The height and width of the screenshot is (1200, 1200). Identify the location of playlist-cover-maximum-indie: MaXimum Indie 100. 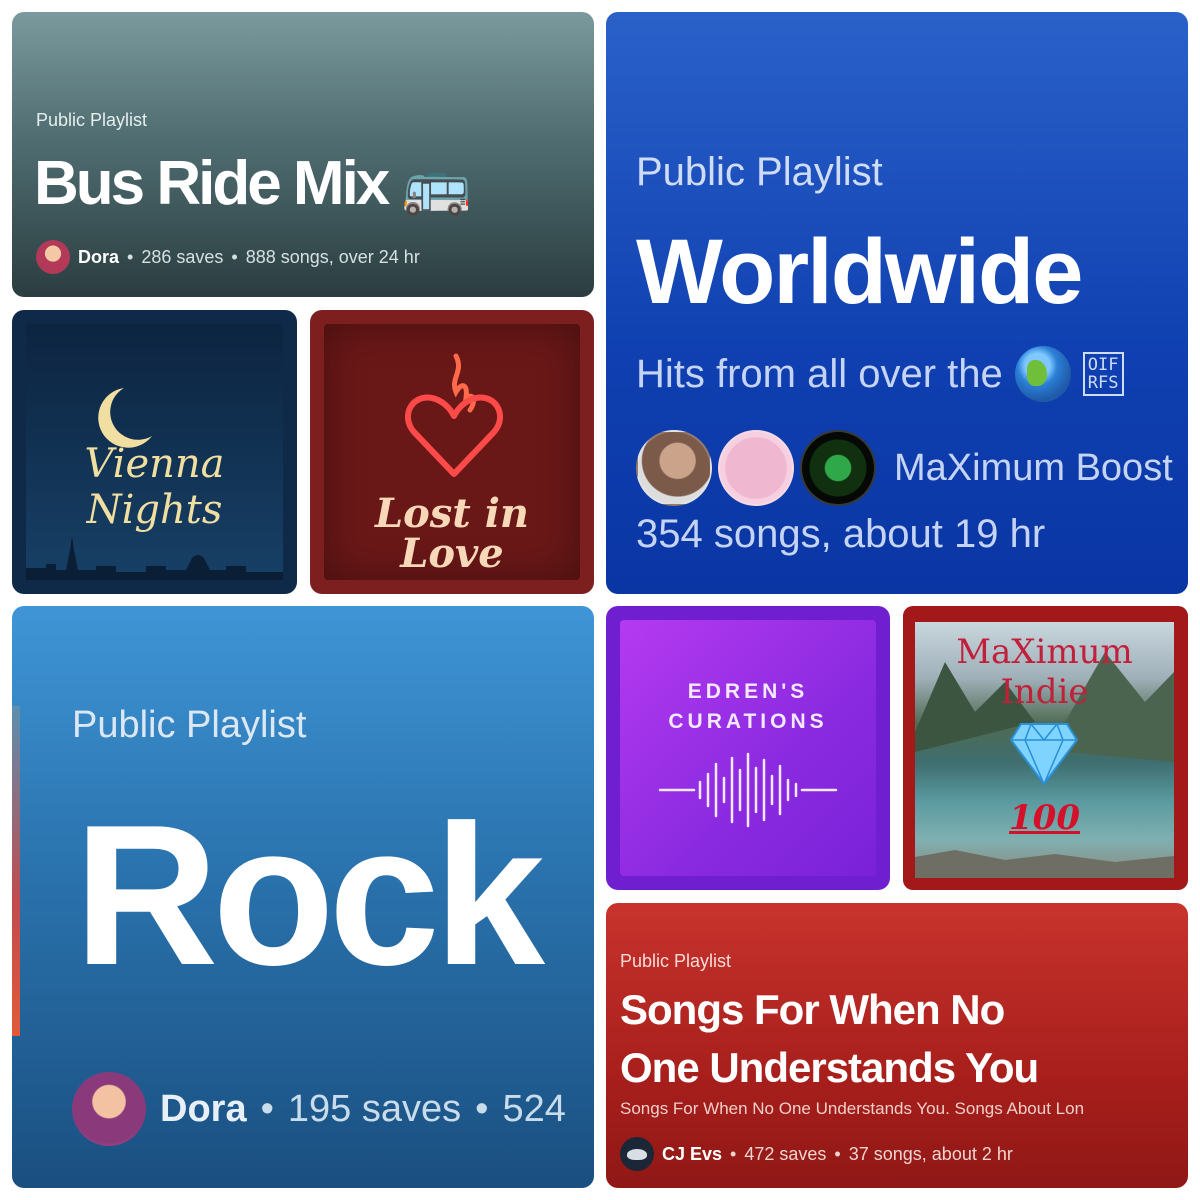
(1045, 748).